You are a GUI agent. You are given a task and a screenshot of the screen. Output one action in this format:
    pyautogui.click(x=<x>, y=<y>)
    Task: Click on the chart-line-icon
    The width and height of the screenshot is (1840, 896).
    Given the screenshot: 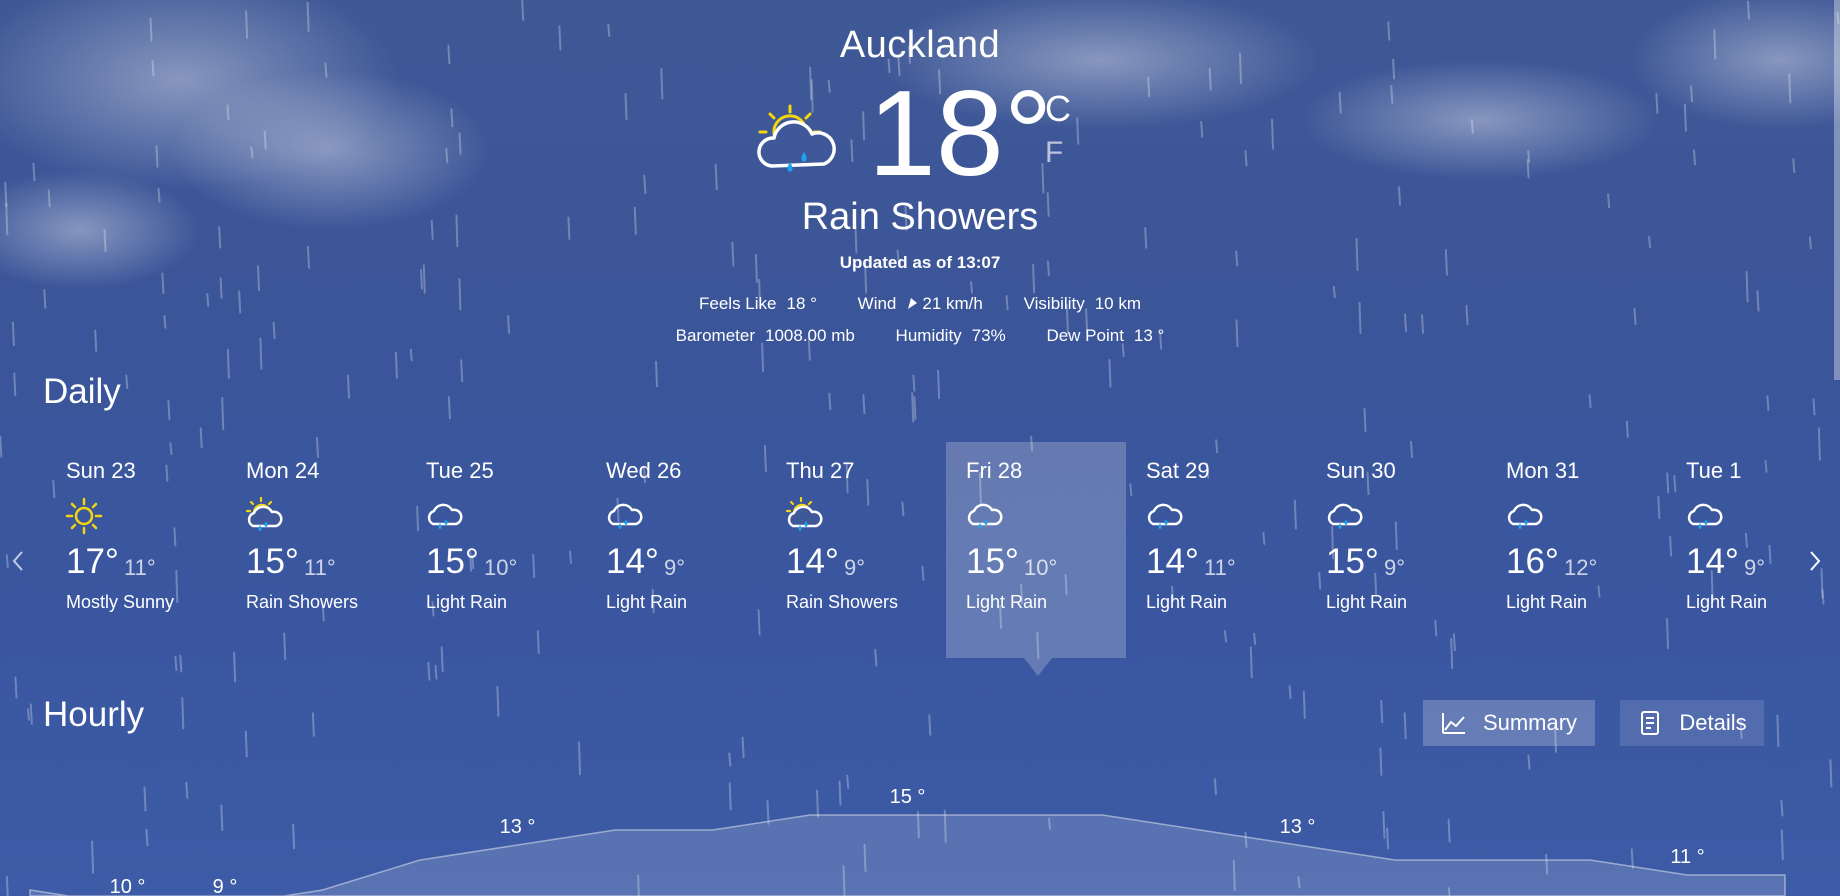 What is the action you would take?
    pyautogui.click(x=1453, y=723)
    